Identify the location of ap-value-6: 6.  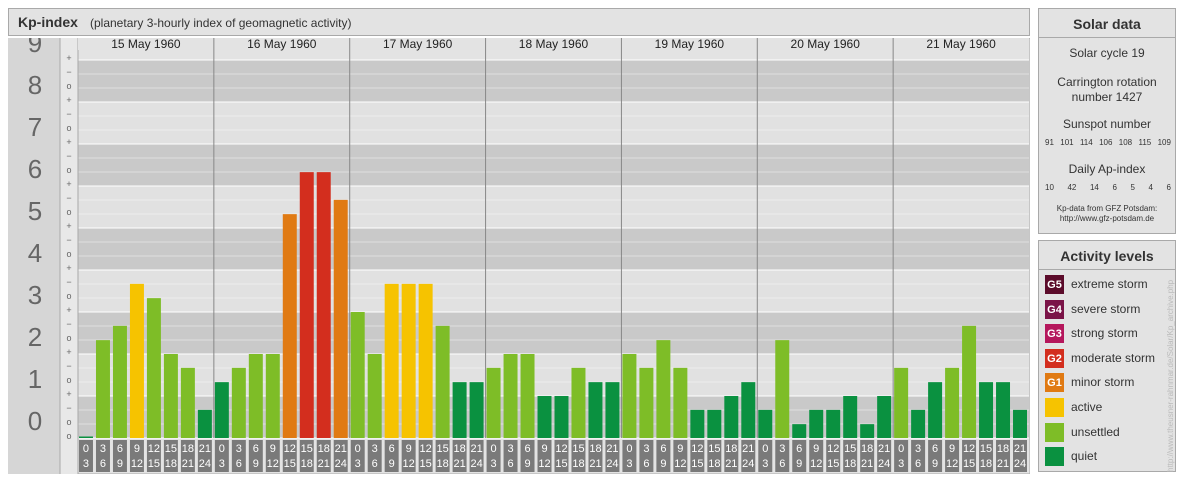
(1168, 187).